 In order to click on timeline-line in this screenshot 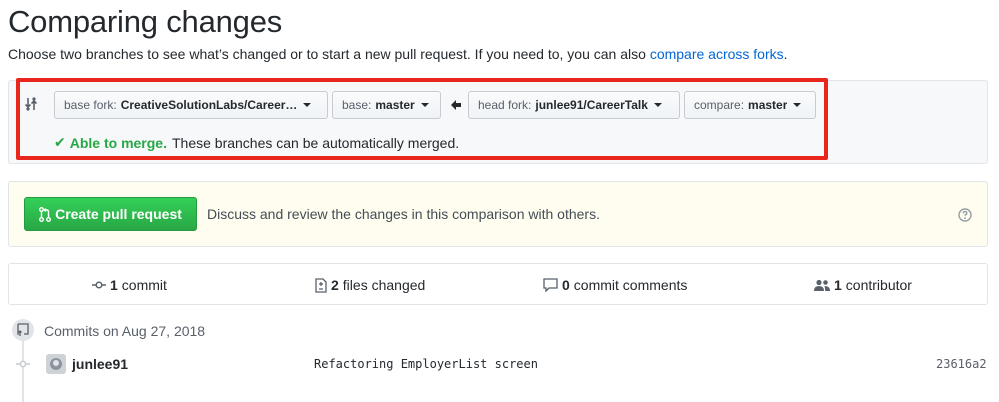, I will do `click(23, 371)`.